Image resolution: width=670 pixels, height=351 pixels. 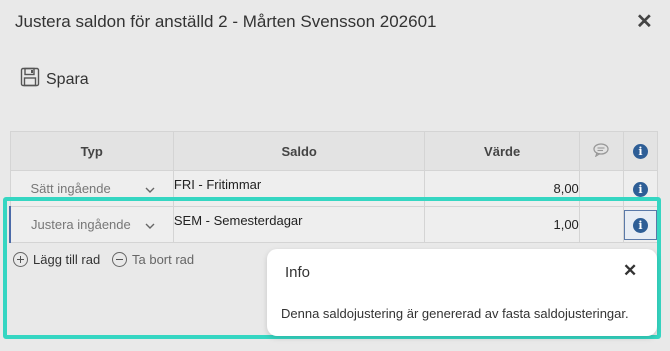 What do you see at coordinates (502, 188) in the screenshot?
I see `varde-cell: 8,00` at bounding box center [502, 188].